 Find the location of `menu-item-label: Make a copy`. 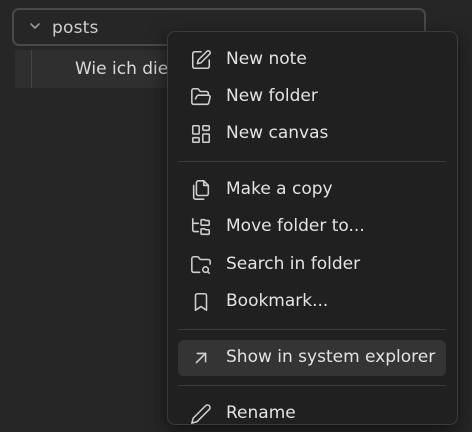

menu-item-label: Make a copy is located at coordinates (279, 189).